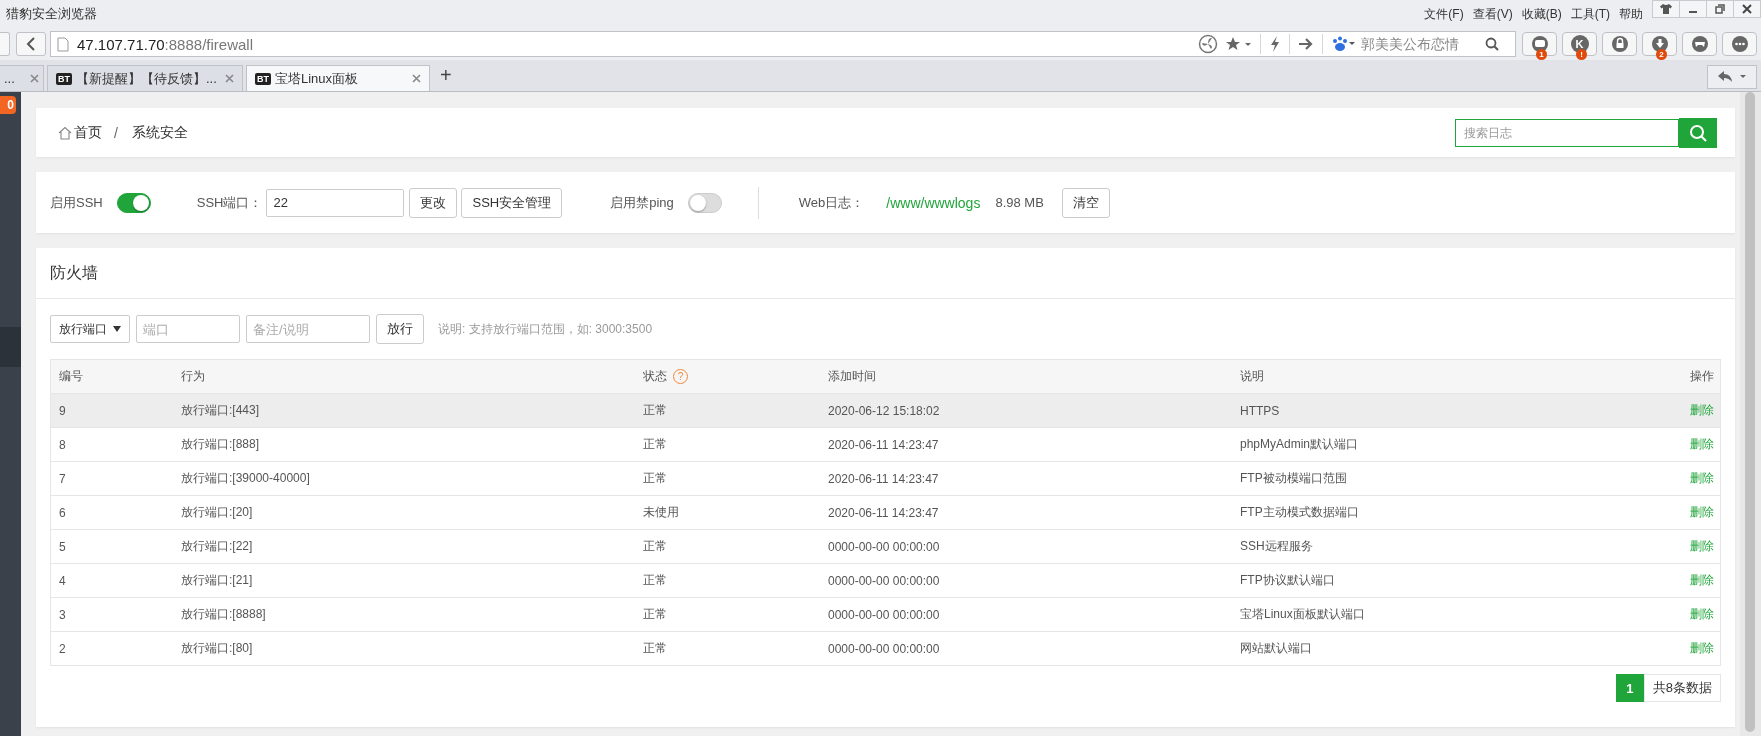 This screenshot has width=1761, height=736. I want to click on minimize-button, so click(1693, 9).